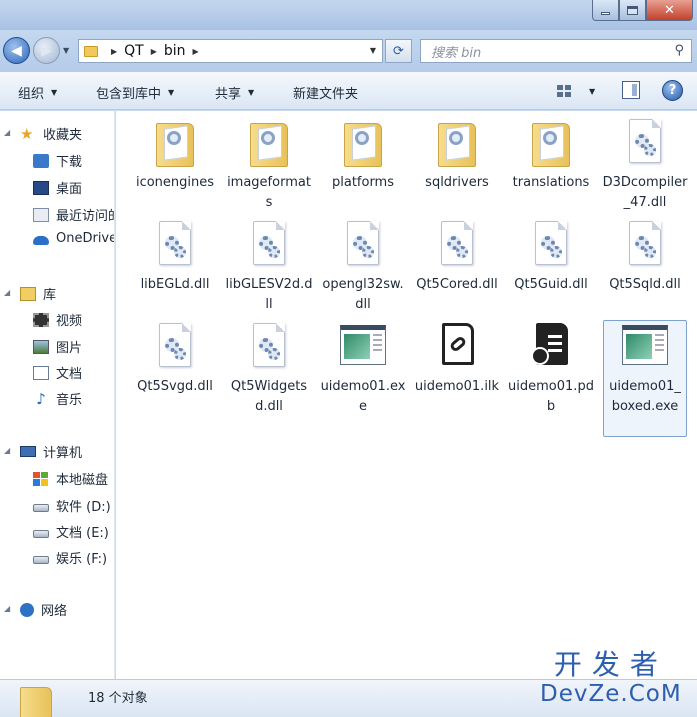 This screenshot has width=697, height=717. Describe the element at coordinates (551, 155) in the screenshot. I see `file-item-translations: translations` at that location.